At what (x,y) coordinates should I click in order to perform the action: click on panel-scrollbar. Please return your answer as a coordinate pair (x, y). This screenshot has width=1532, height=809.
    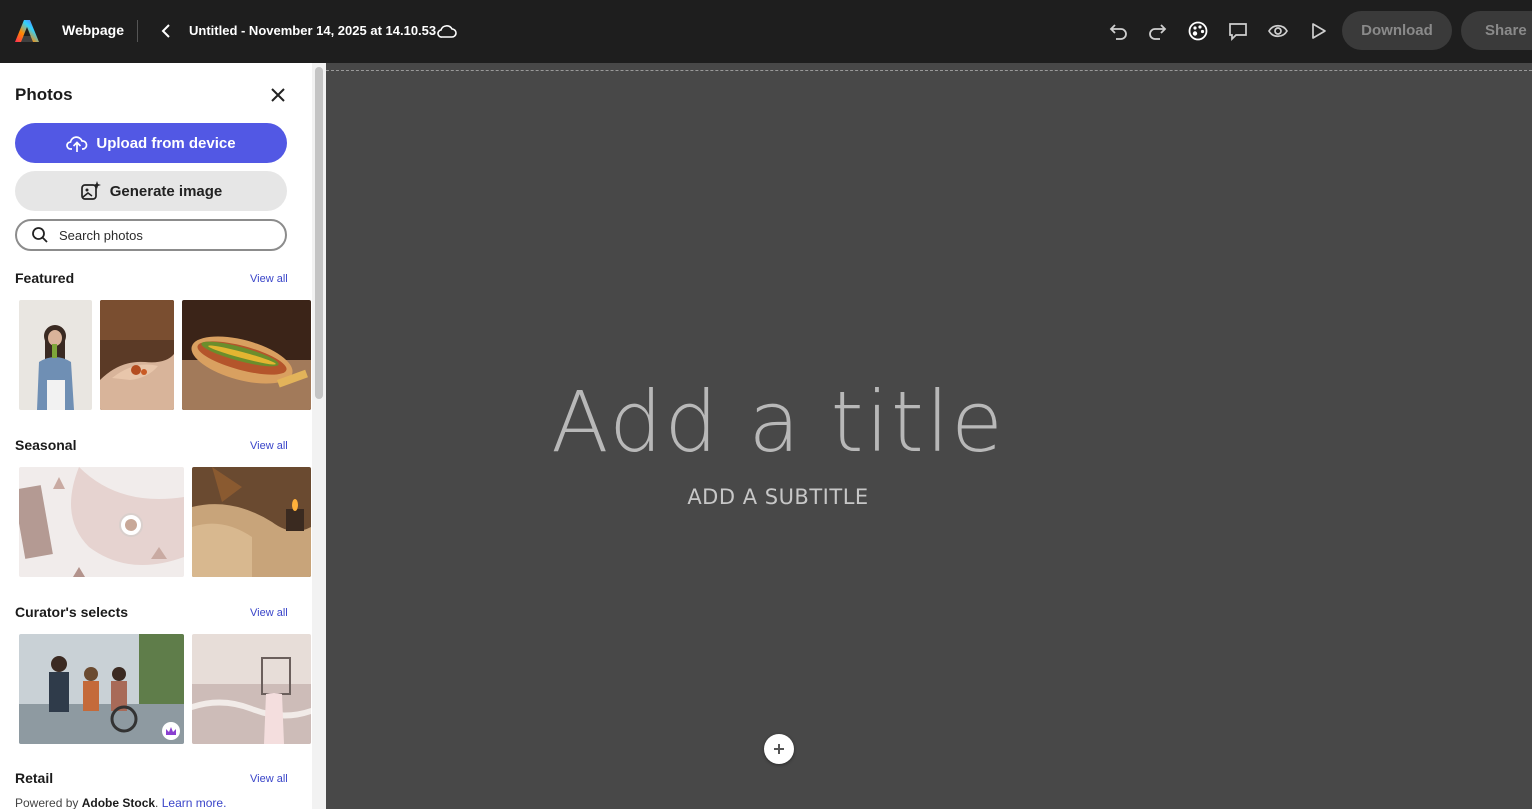
    Looking at the image, I should click on (319, 436).